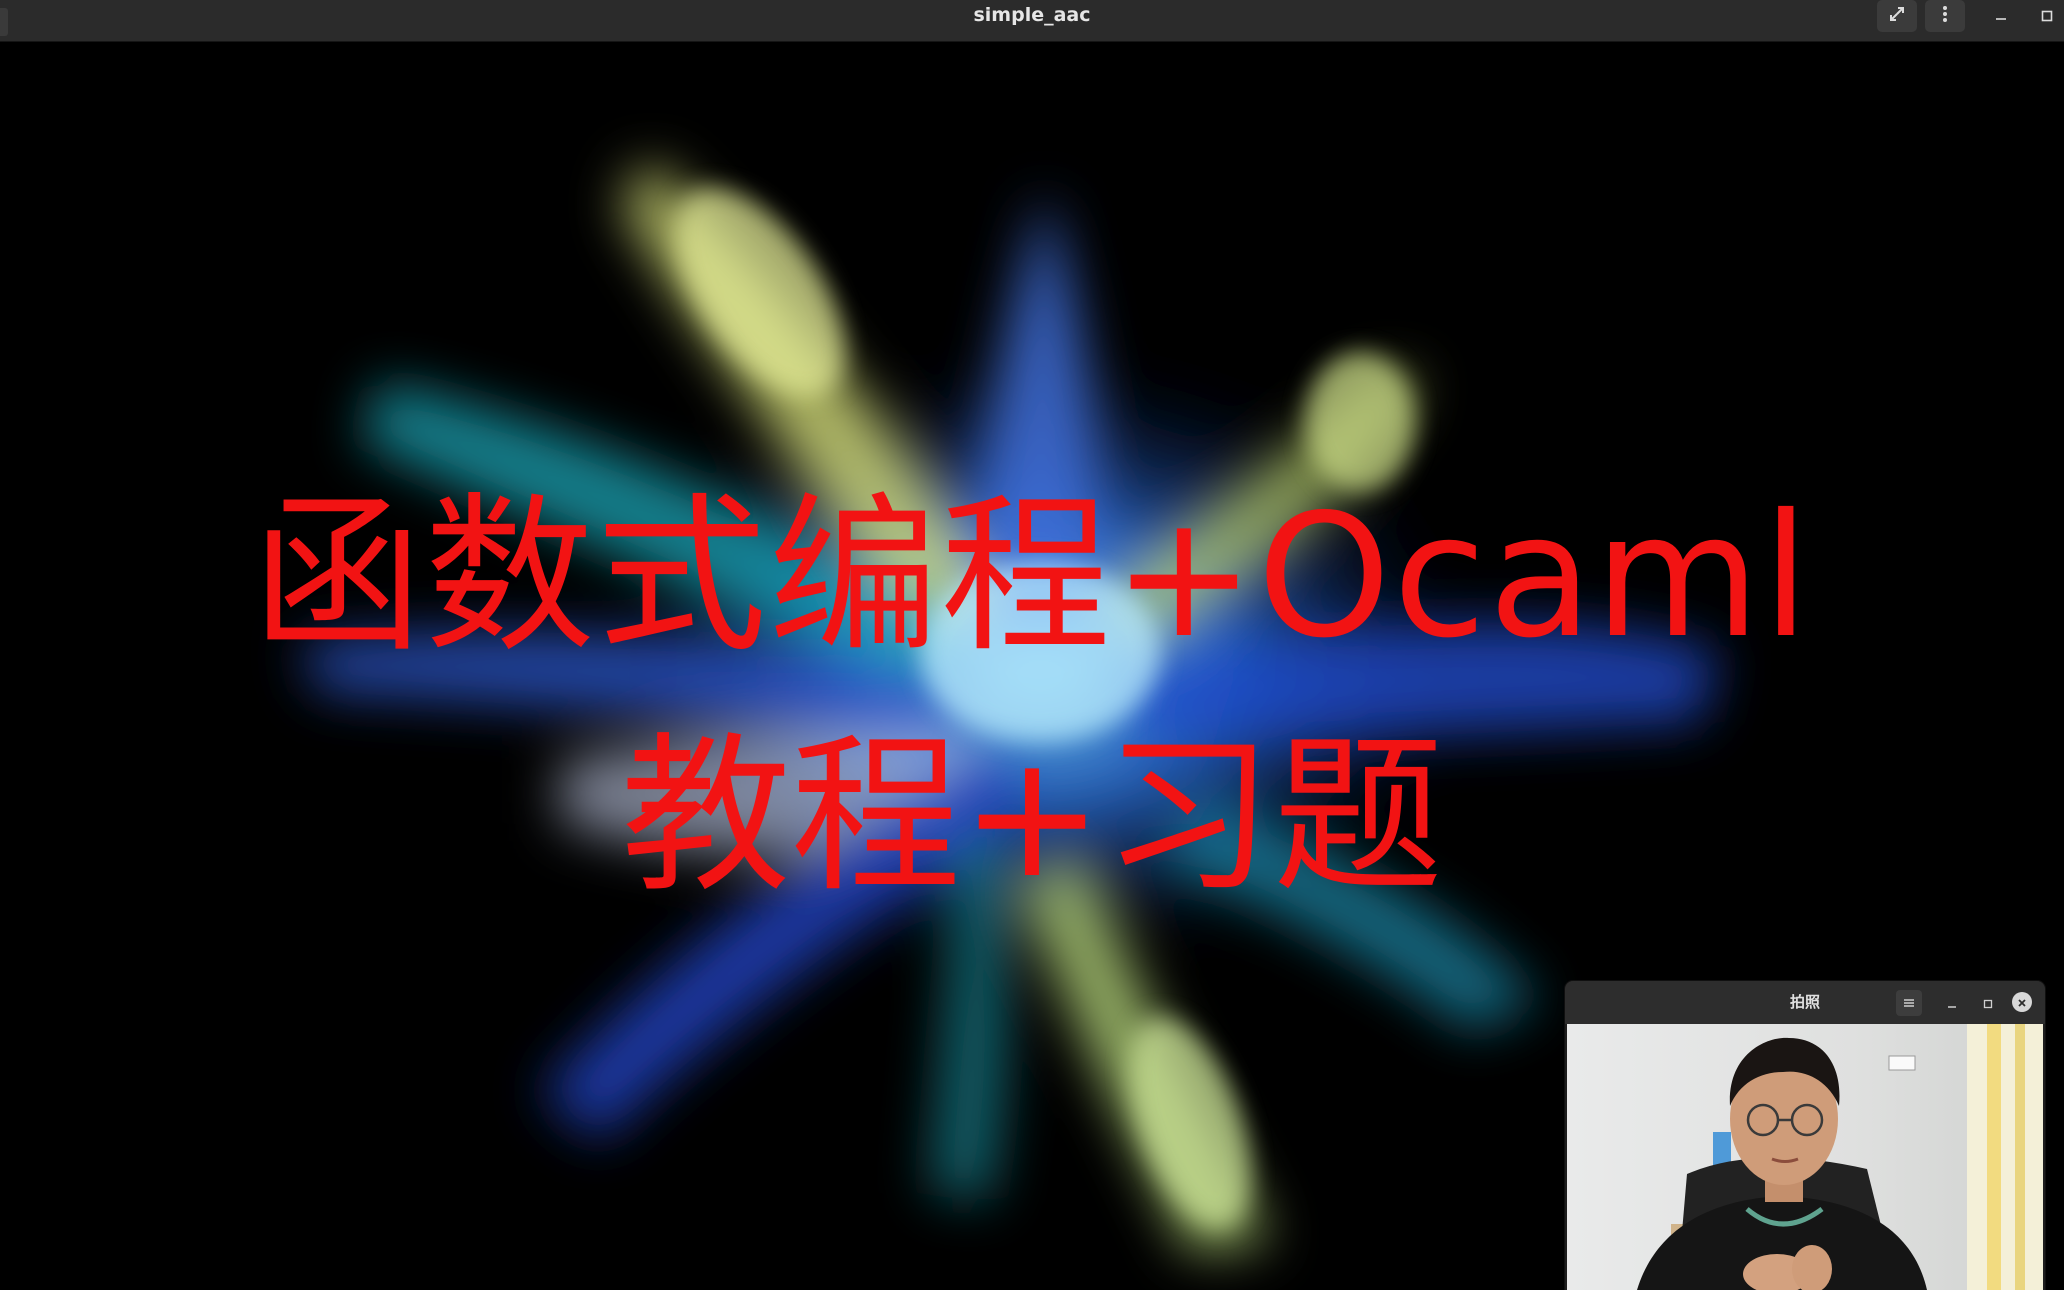  I want to click on camera-minimize-button, so click(1952, 1003).